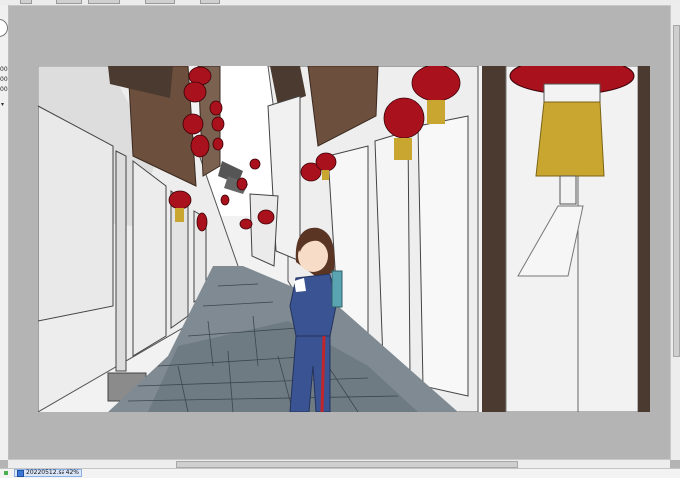  I want to click on horizontal-scrollbar, so click(339, 463).